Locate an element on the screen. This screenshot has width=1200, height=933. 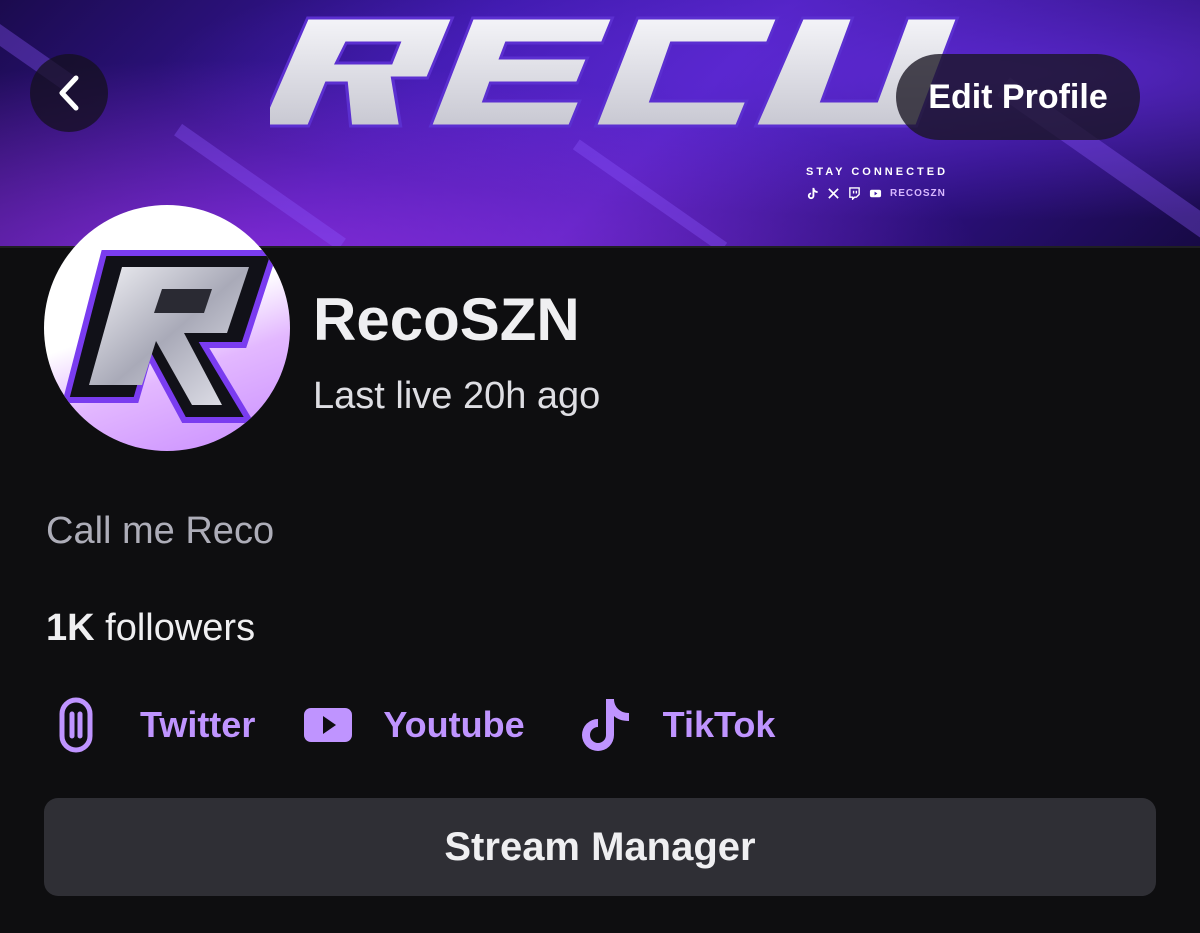
followers-count: 1K followers is located at coordinates (150, 628).